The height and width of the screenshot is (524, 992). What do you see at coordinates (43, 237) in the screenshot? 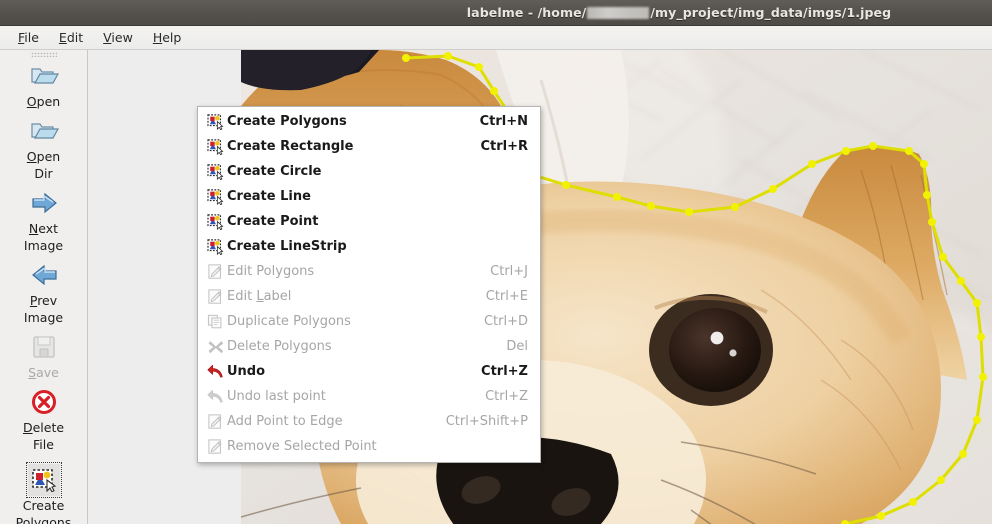
I see `toolbar-label-next-image: Next Image` at bounding box center [43, 237].